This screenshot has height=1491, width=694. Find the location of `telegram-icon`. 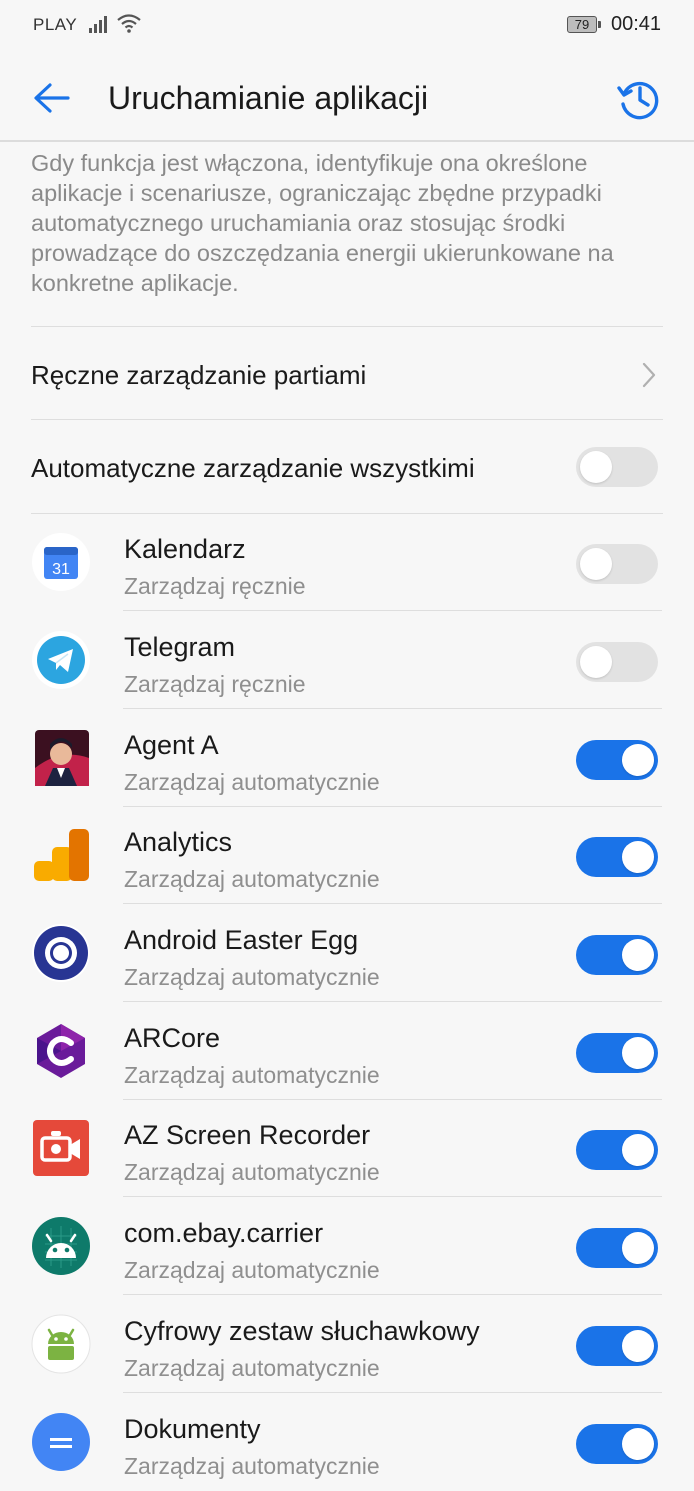

telegram-icon is located at coordinates (61, 660).